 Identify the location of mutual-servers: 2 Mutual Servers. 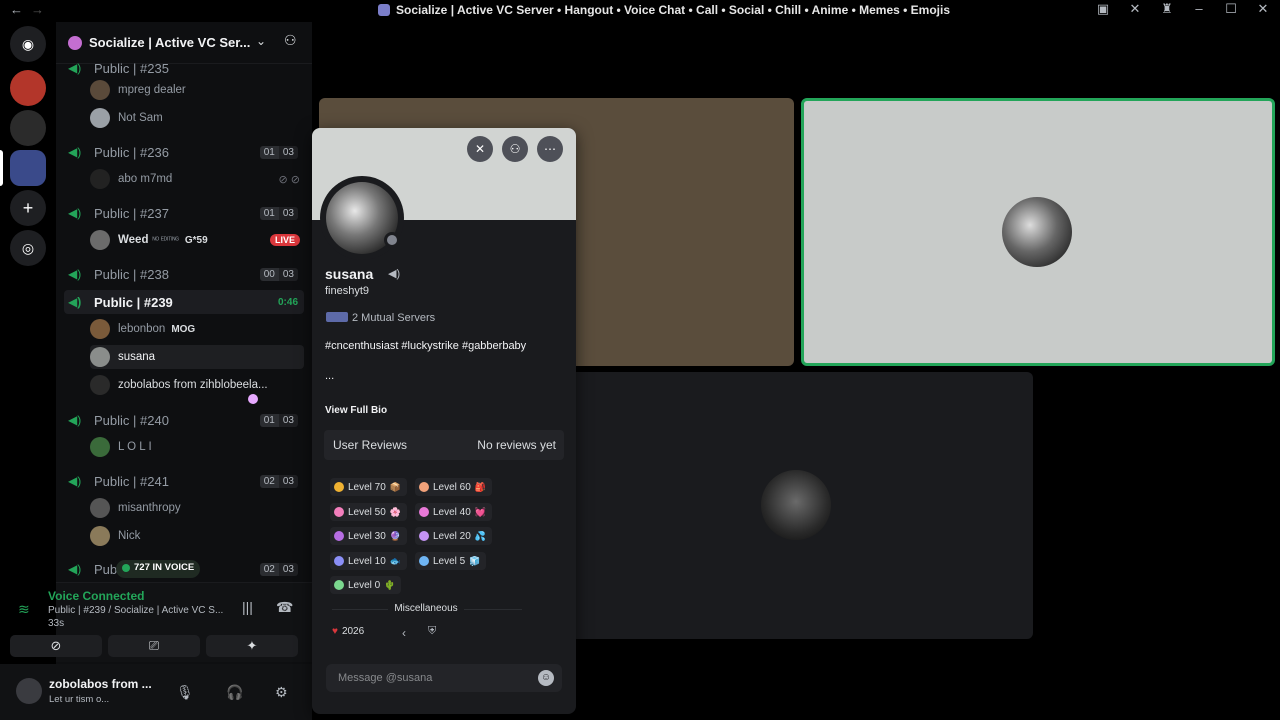
(380, 318).